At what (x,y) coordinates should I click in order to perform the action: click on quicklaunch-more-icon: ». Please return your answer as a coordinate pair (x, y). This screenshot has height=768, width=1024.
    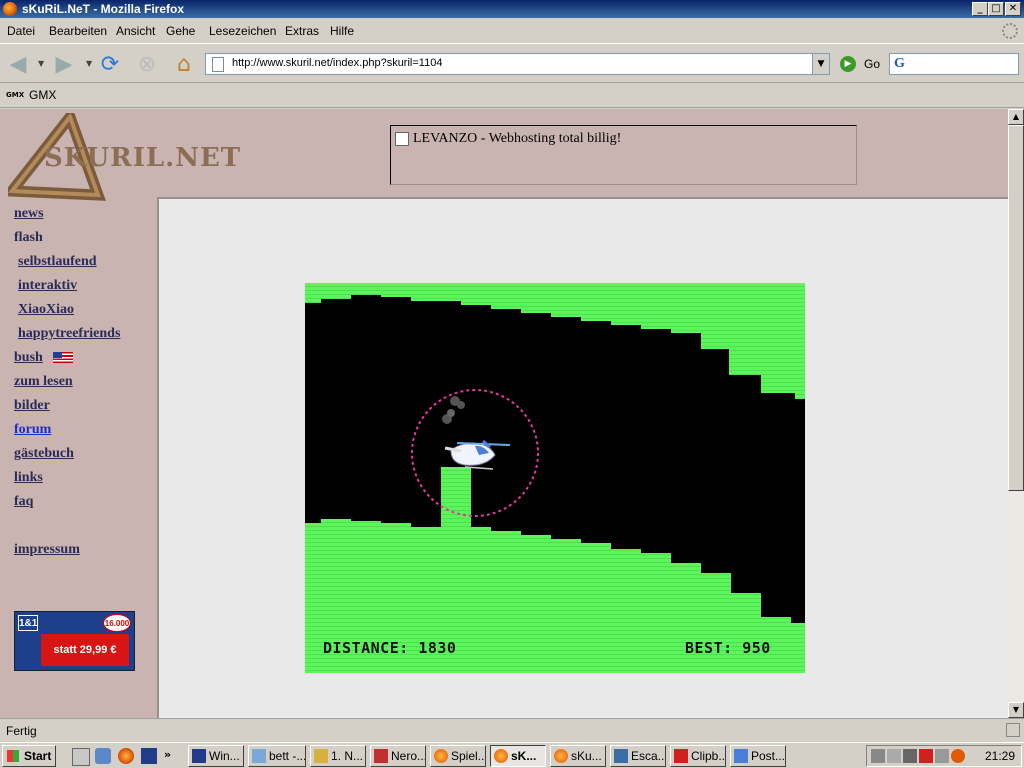
    Looking at the image, I should click on (172, 756).